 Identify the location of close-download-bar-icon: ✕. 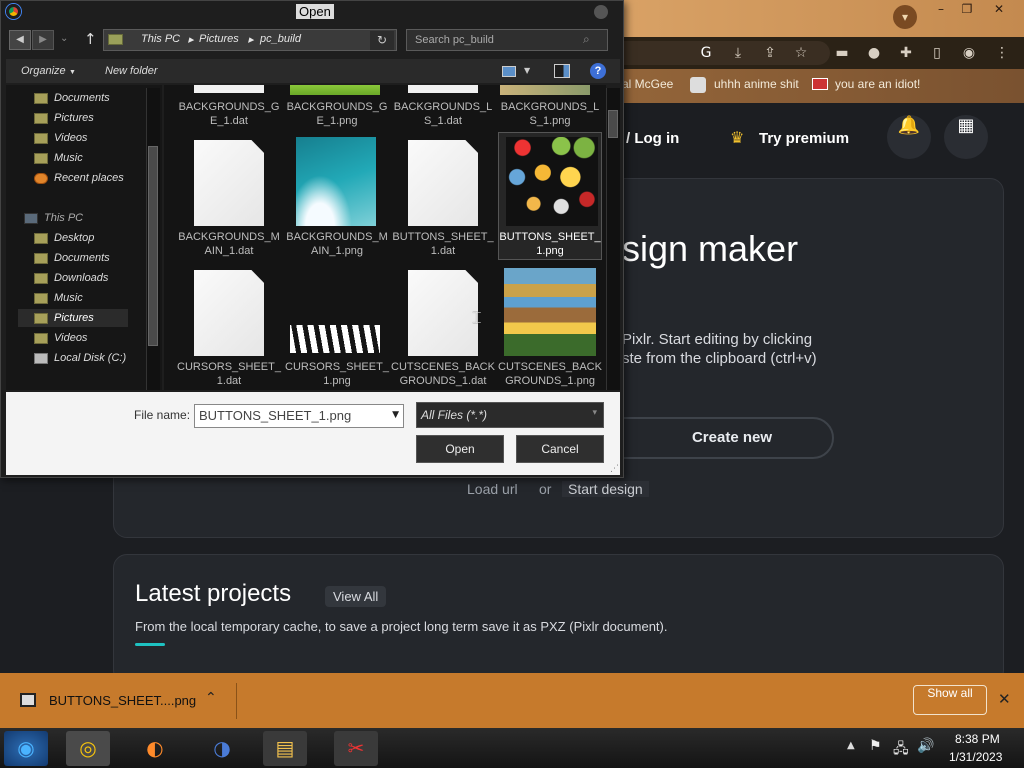
(1004, 699).